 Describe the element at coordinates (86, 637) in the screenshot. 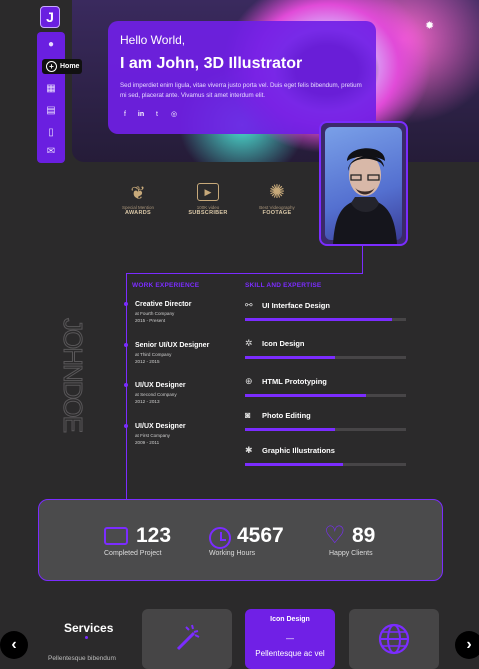

I see `services-dot` at that location.